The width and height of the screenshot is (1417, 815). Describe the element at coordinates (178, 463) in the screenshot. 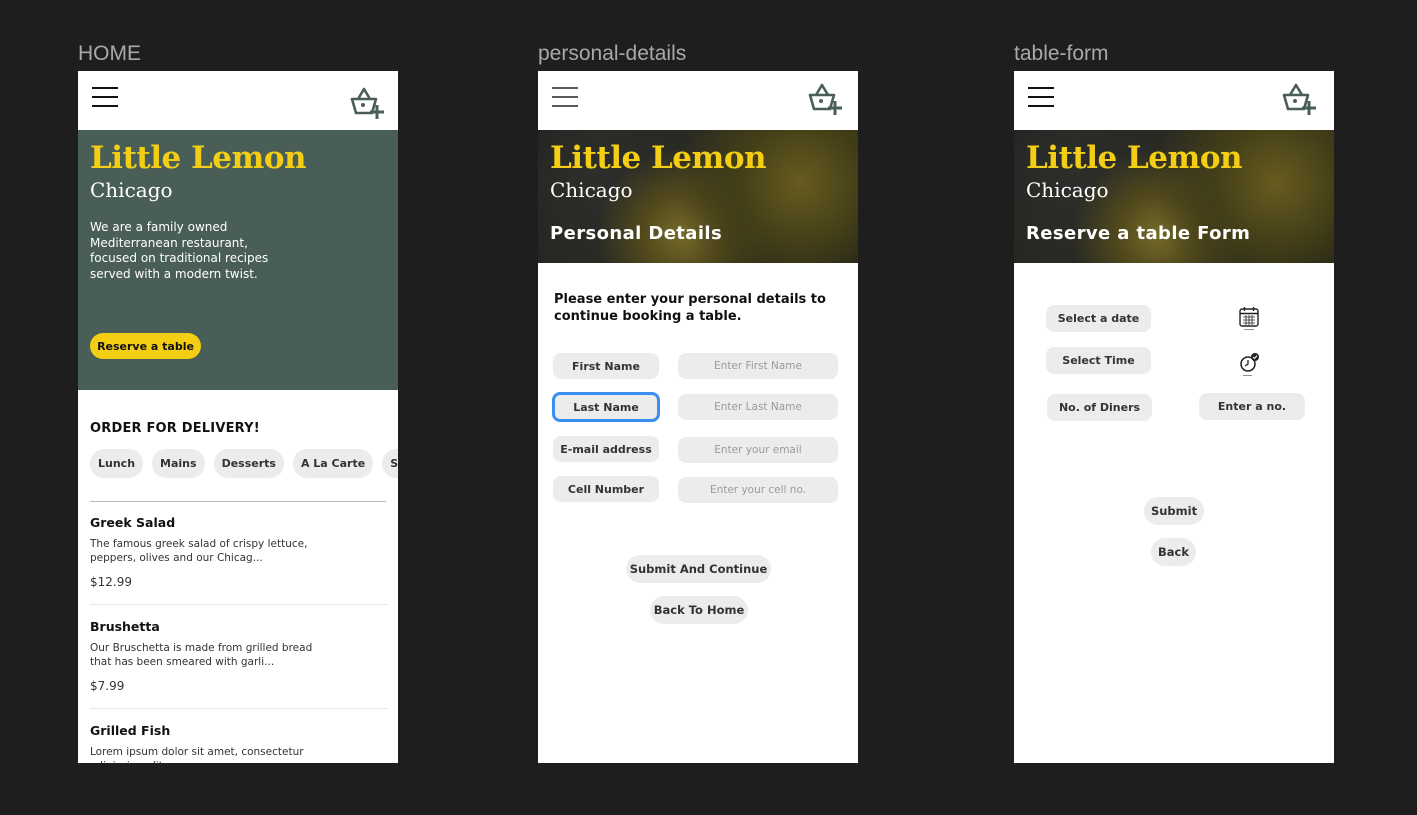

I see `chip-mains: Mains` at that location.